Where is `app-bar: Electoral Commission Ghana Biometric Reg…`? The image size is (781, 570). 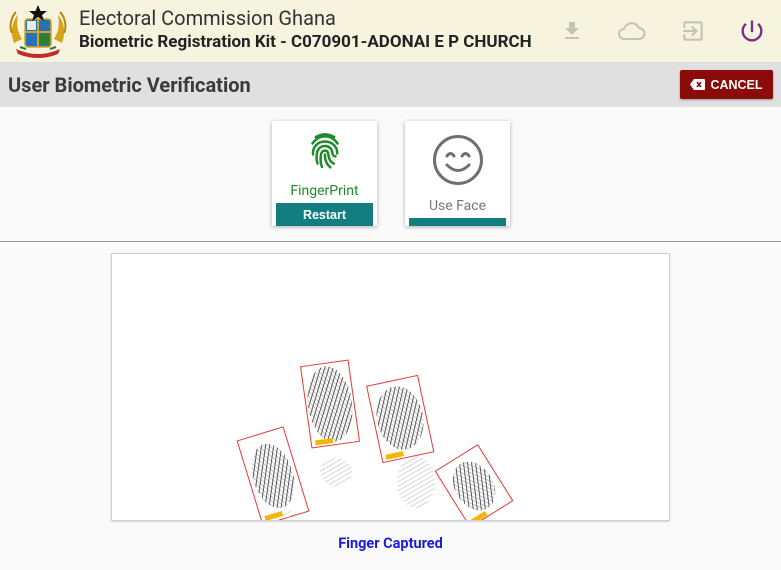
app-bar: Electoral Commission Ghana Biometric Reg… is located at coordinates (390, 31).